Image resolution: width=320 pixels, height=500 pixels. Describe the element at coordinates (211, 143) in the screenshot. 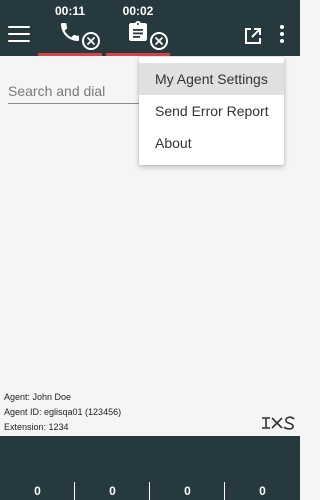

I see `menu-item-about: About` at that location.